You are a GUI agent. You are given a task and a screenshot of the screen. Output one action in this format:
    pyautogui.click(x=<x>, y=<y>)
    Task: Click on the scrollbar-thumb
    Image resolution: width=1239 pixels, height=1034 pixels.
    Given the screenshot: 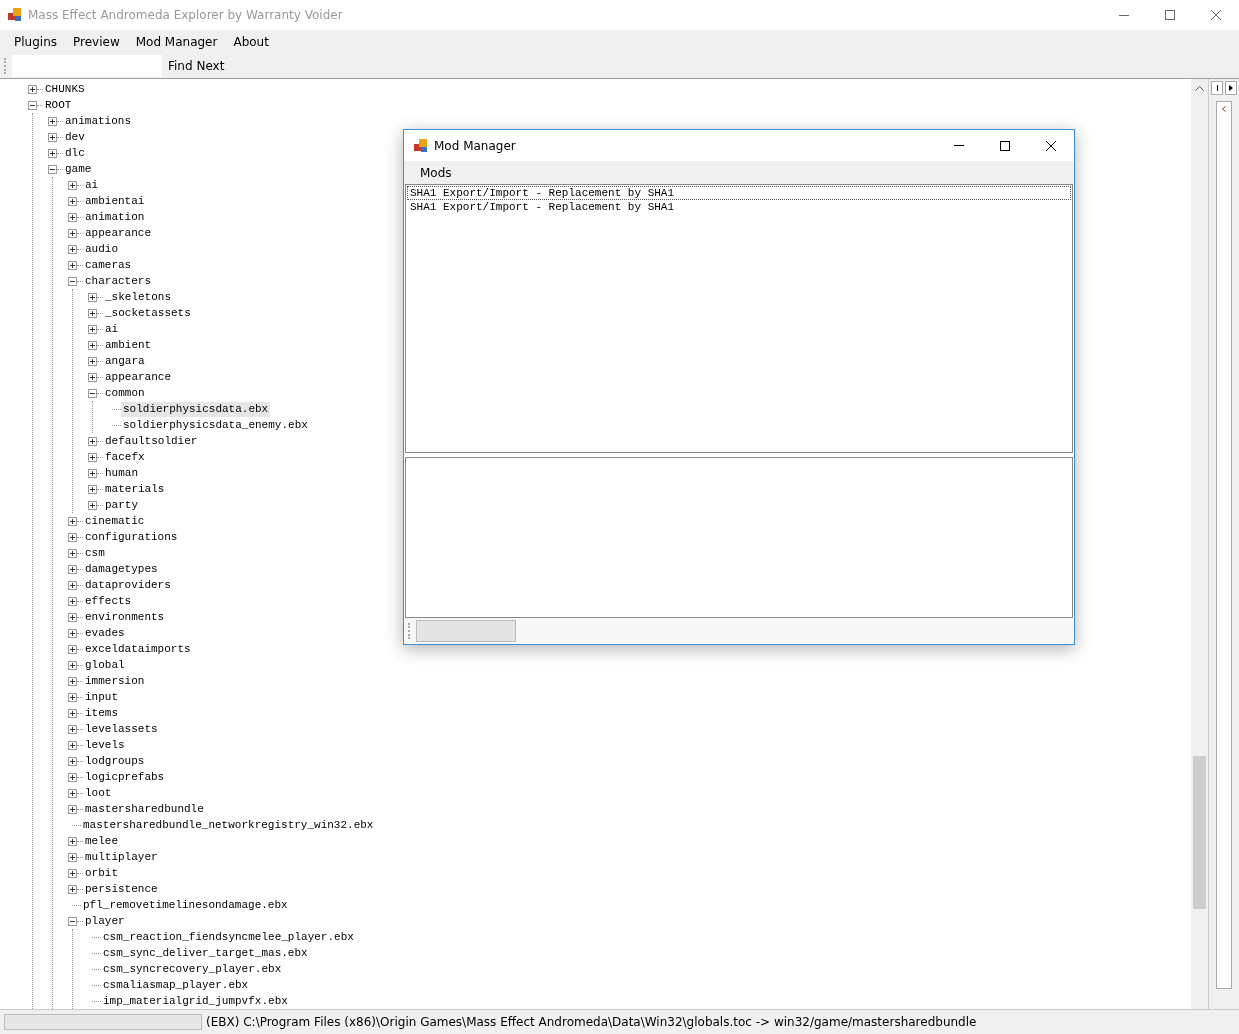 What is the action you would take?
    pyautogui.click(x=1199, y=832)
    